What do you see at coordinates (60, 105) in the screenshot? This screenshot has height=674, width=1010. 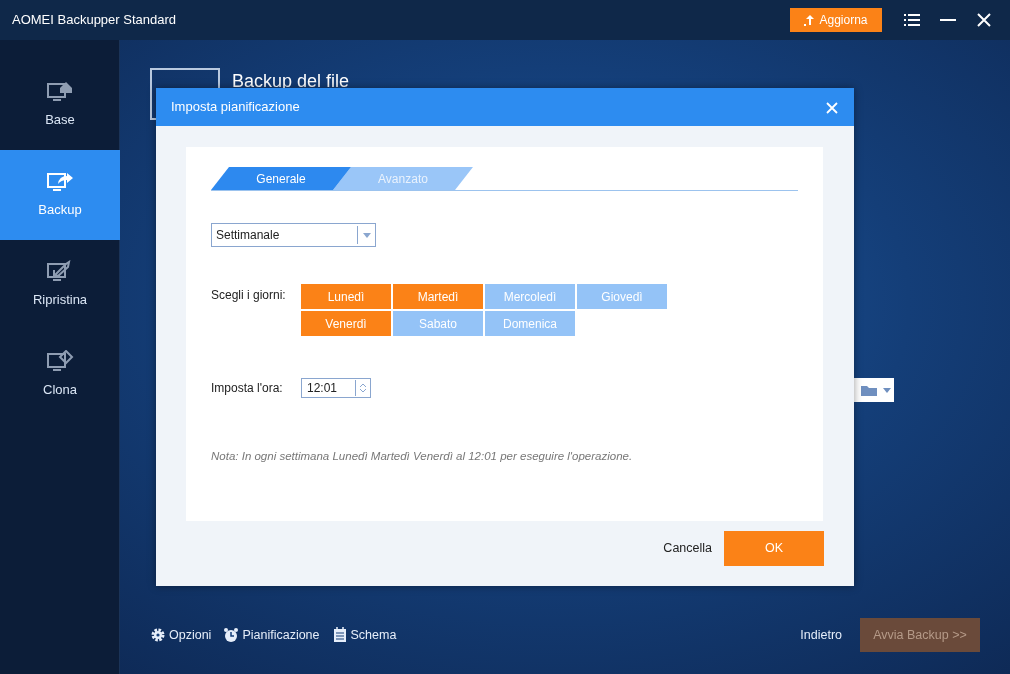 I see `sidebar-item: Base` at bounding box center [60, 105].